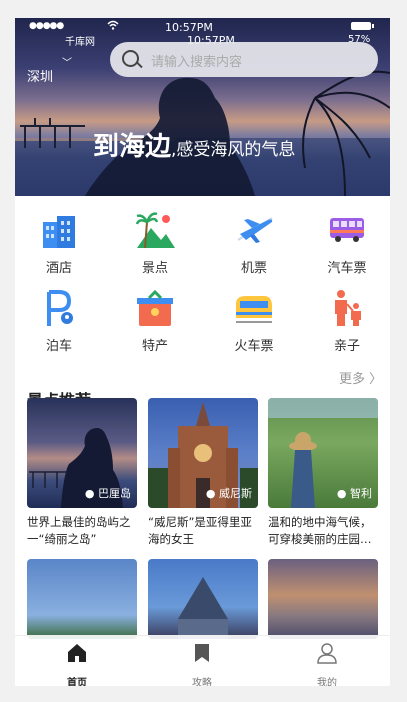 This screenshot has width=407, height=702. I want to click on hero-slogan: 到海边,感受海风的气息, so click(194, 144).